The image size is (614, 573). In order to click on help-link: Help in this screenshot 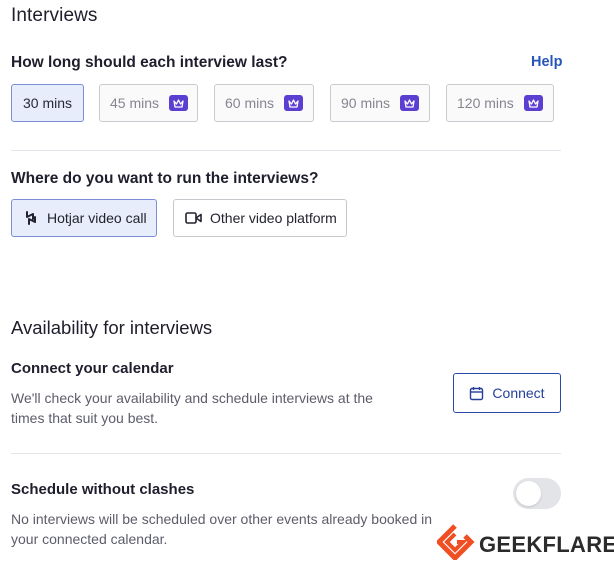, I will do `click(546, 62)`.